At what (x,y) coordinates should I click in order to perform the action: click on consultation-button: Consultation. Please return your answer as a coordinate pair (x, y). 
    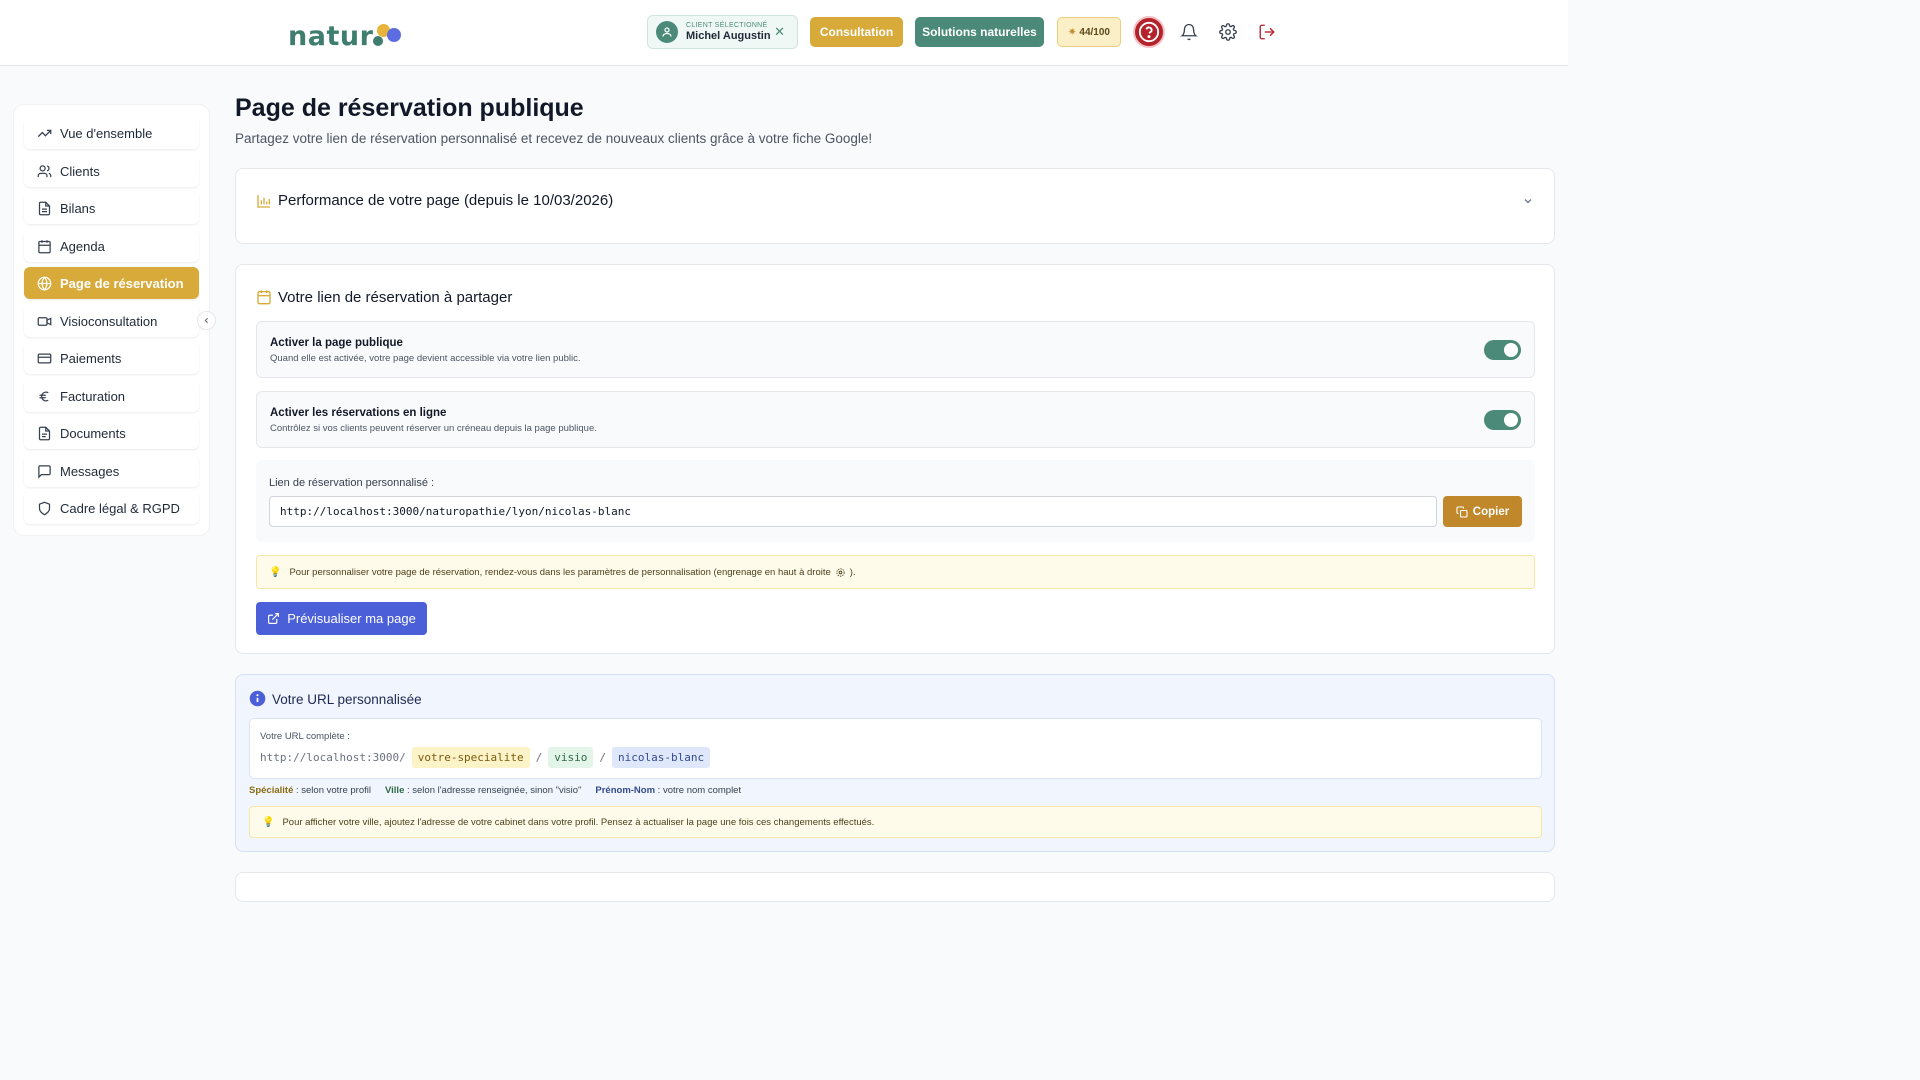
    Looking at the image, I should click on (856, 32).